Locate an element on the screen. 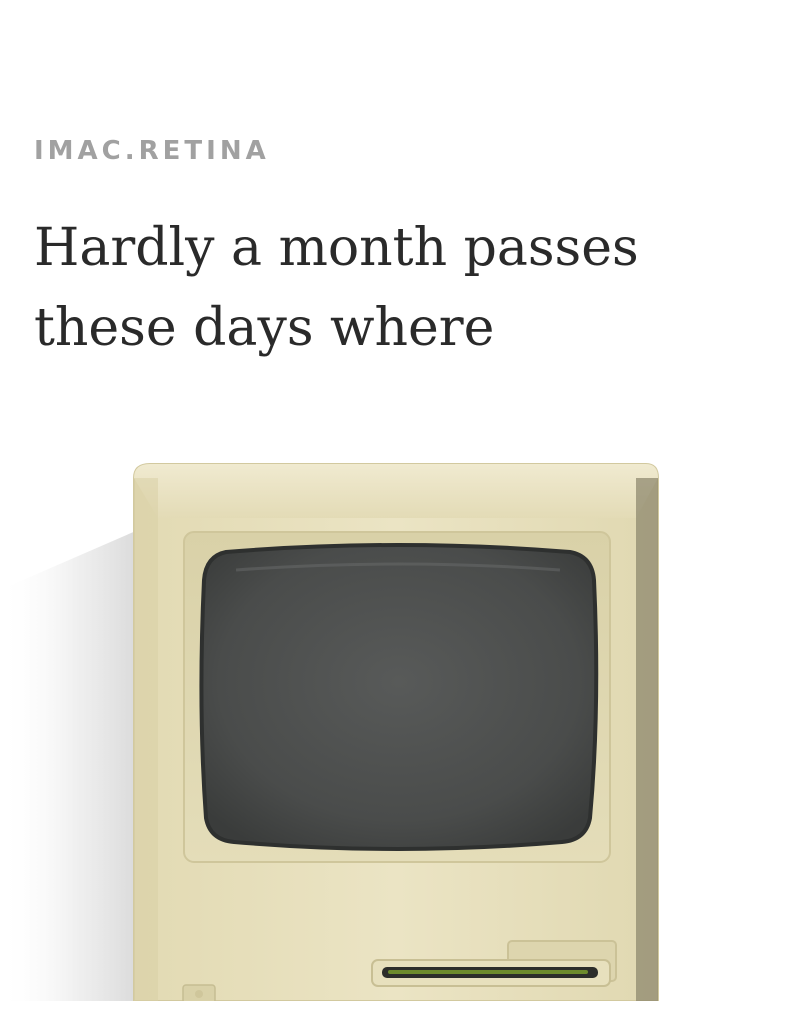 The width and height of the screenshot is (800, 1021). category-link: IMAC.RETINA is located at coordinates (152, 151).